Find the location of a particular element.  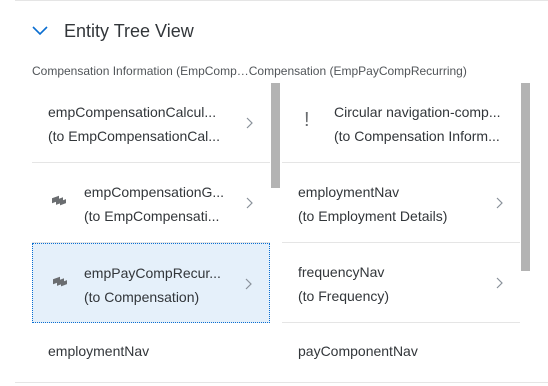

tree-item-employmentnav-bottom: employmentNav is located at coordinates (98, 351).